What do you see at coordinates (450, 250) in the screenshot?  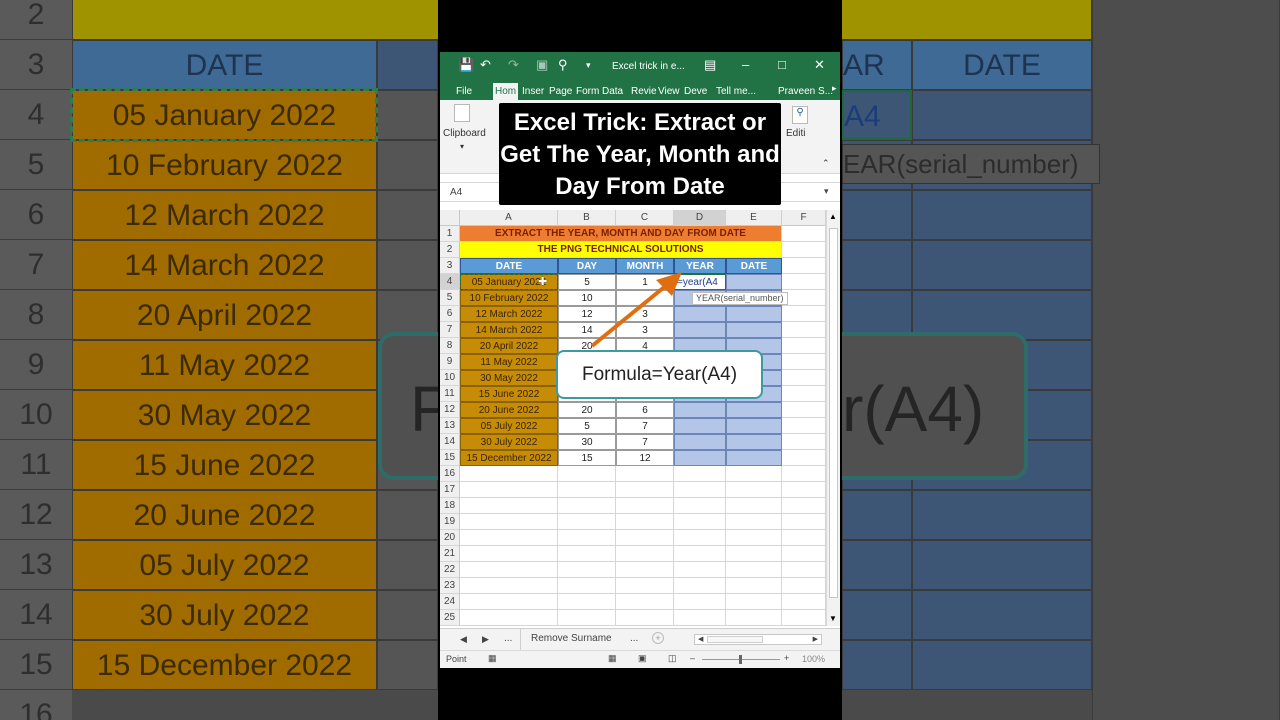 I see `row-header: 2` at bounding box center [450, 250].